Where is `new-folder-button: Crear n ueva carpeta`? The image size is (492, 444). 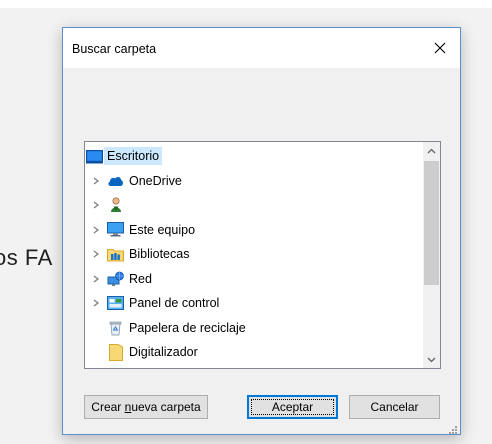 new-folder-button: Crear n ueva carpeta is located at coordinates (146, 407).